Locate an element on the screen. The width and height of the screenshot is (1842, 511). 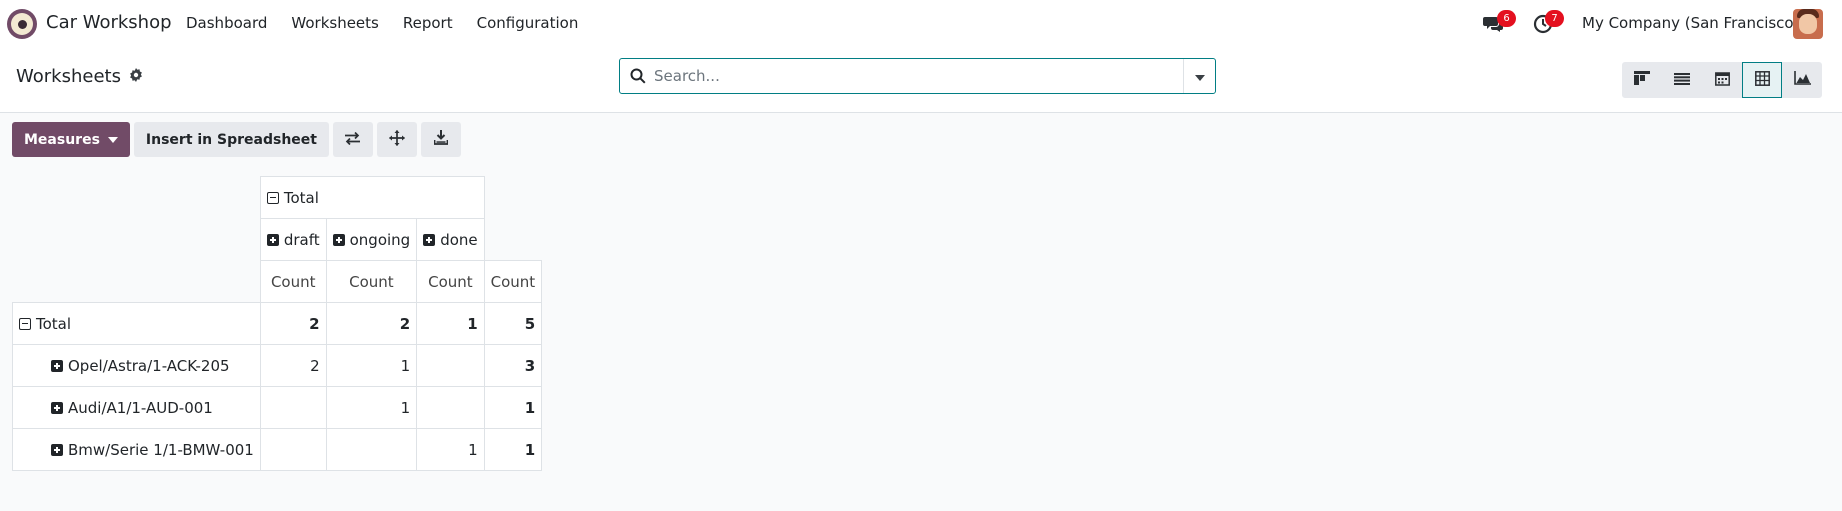
list-view-button is located at coordinates (1682, 80).